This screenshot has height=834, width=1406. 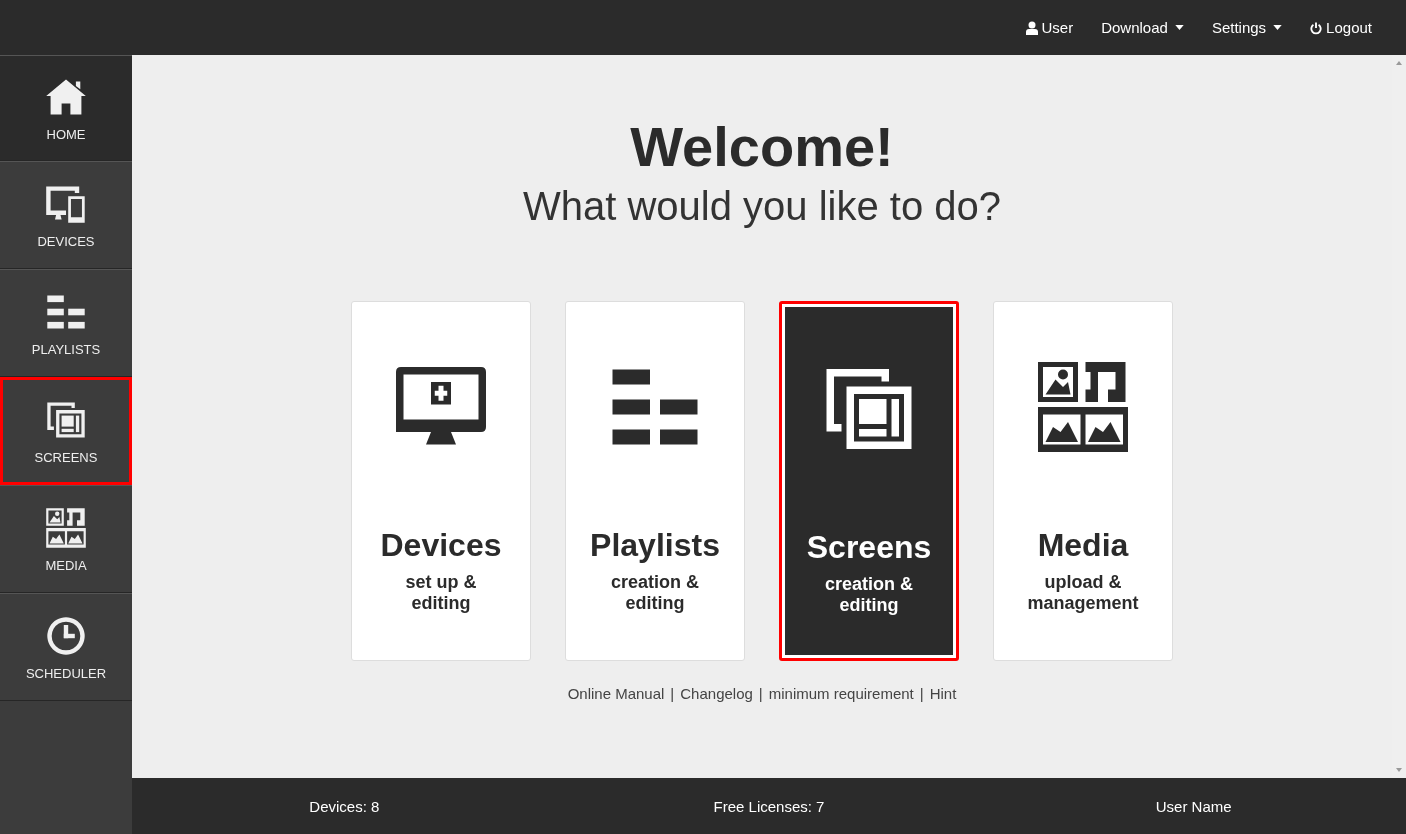 What do you see at coordinates (66, 647) in the screenshot?
I see `sidebar-item: SCHEDULER` at bounding box center [66, 647].